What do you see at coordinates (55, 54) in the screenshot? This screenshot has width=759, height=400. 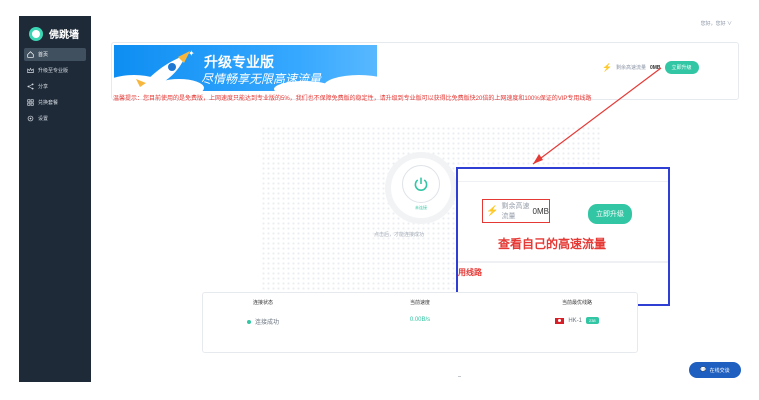 I see `sidebar-item-home: 首页` at bounding box center [55, 54].